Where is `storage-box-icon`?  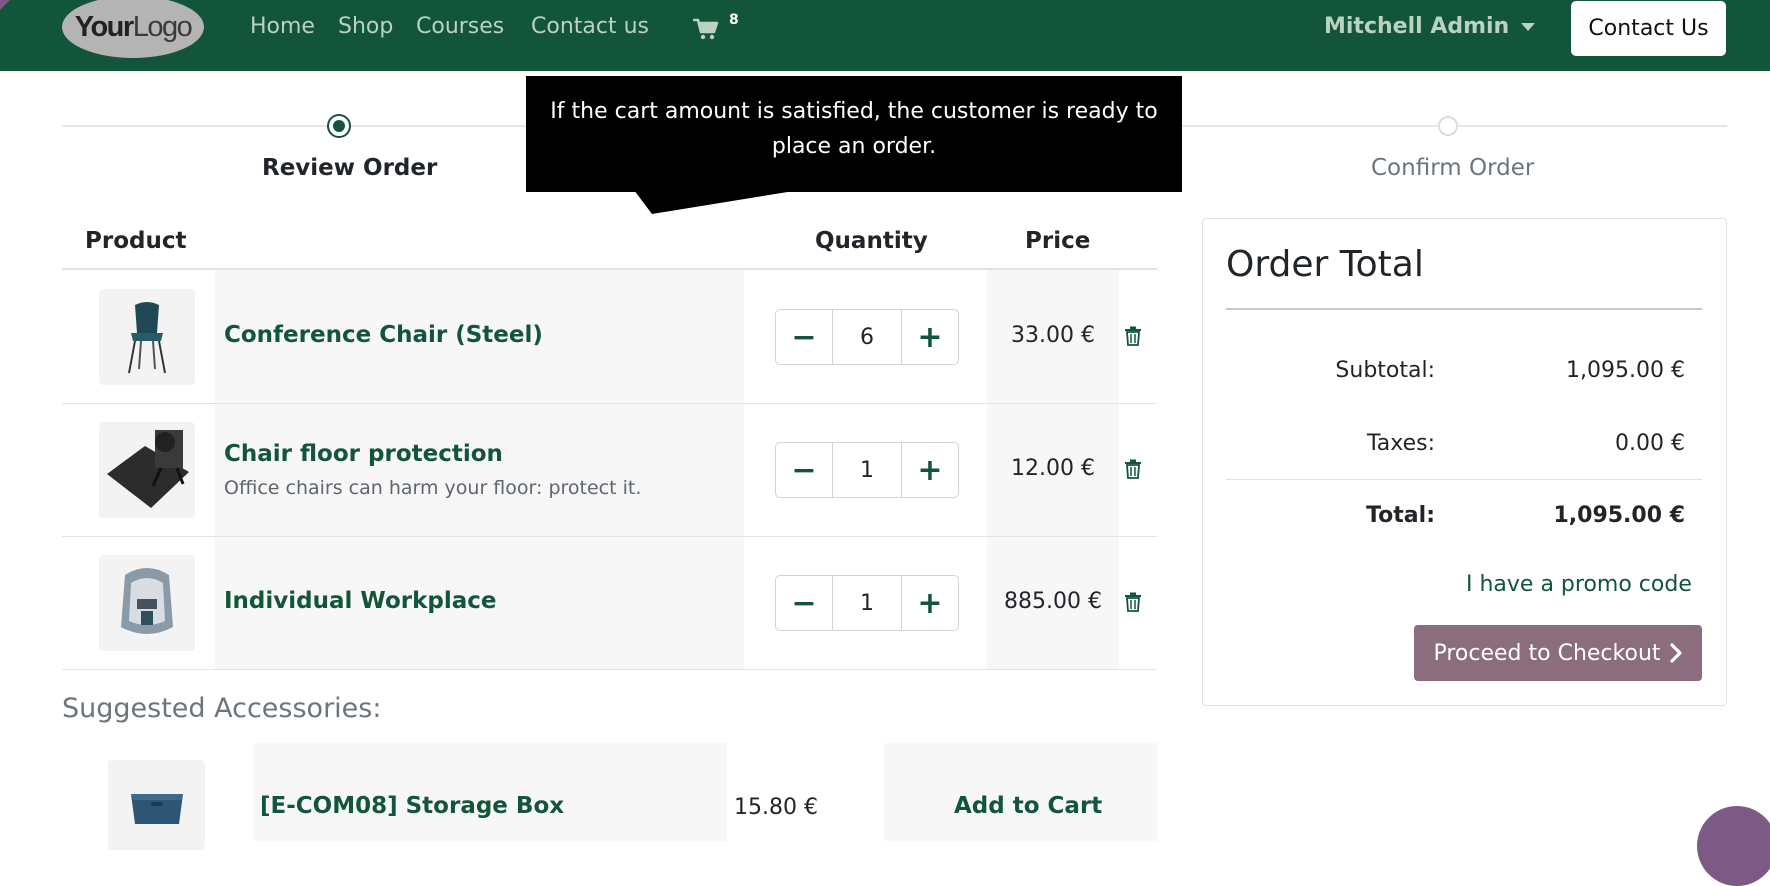 storage-box-icon is located at coordinates (156, 805).